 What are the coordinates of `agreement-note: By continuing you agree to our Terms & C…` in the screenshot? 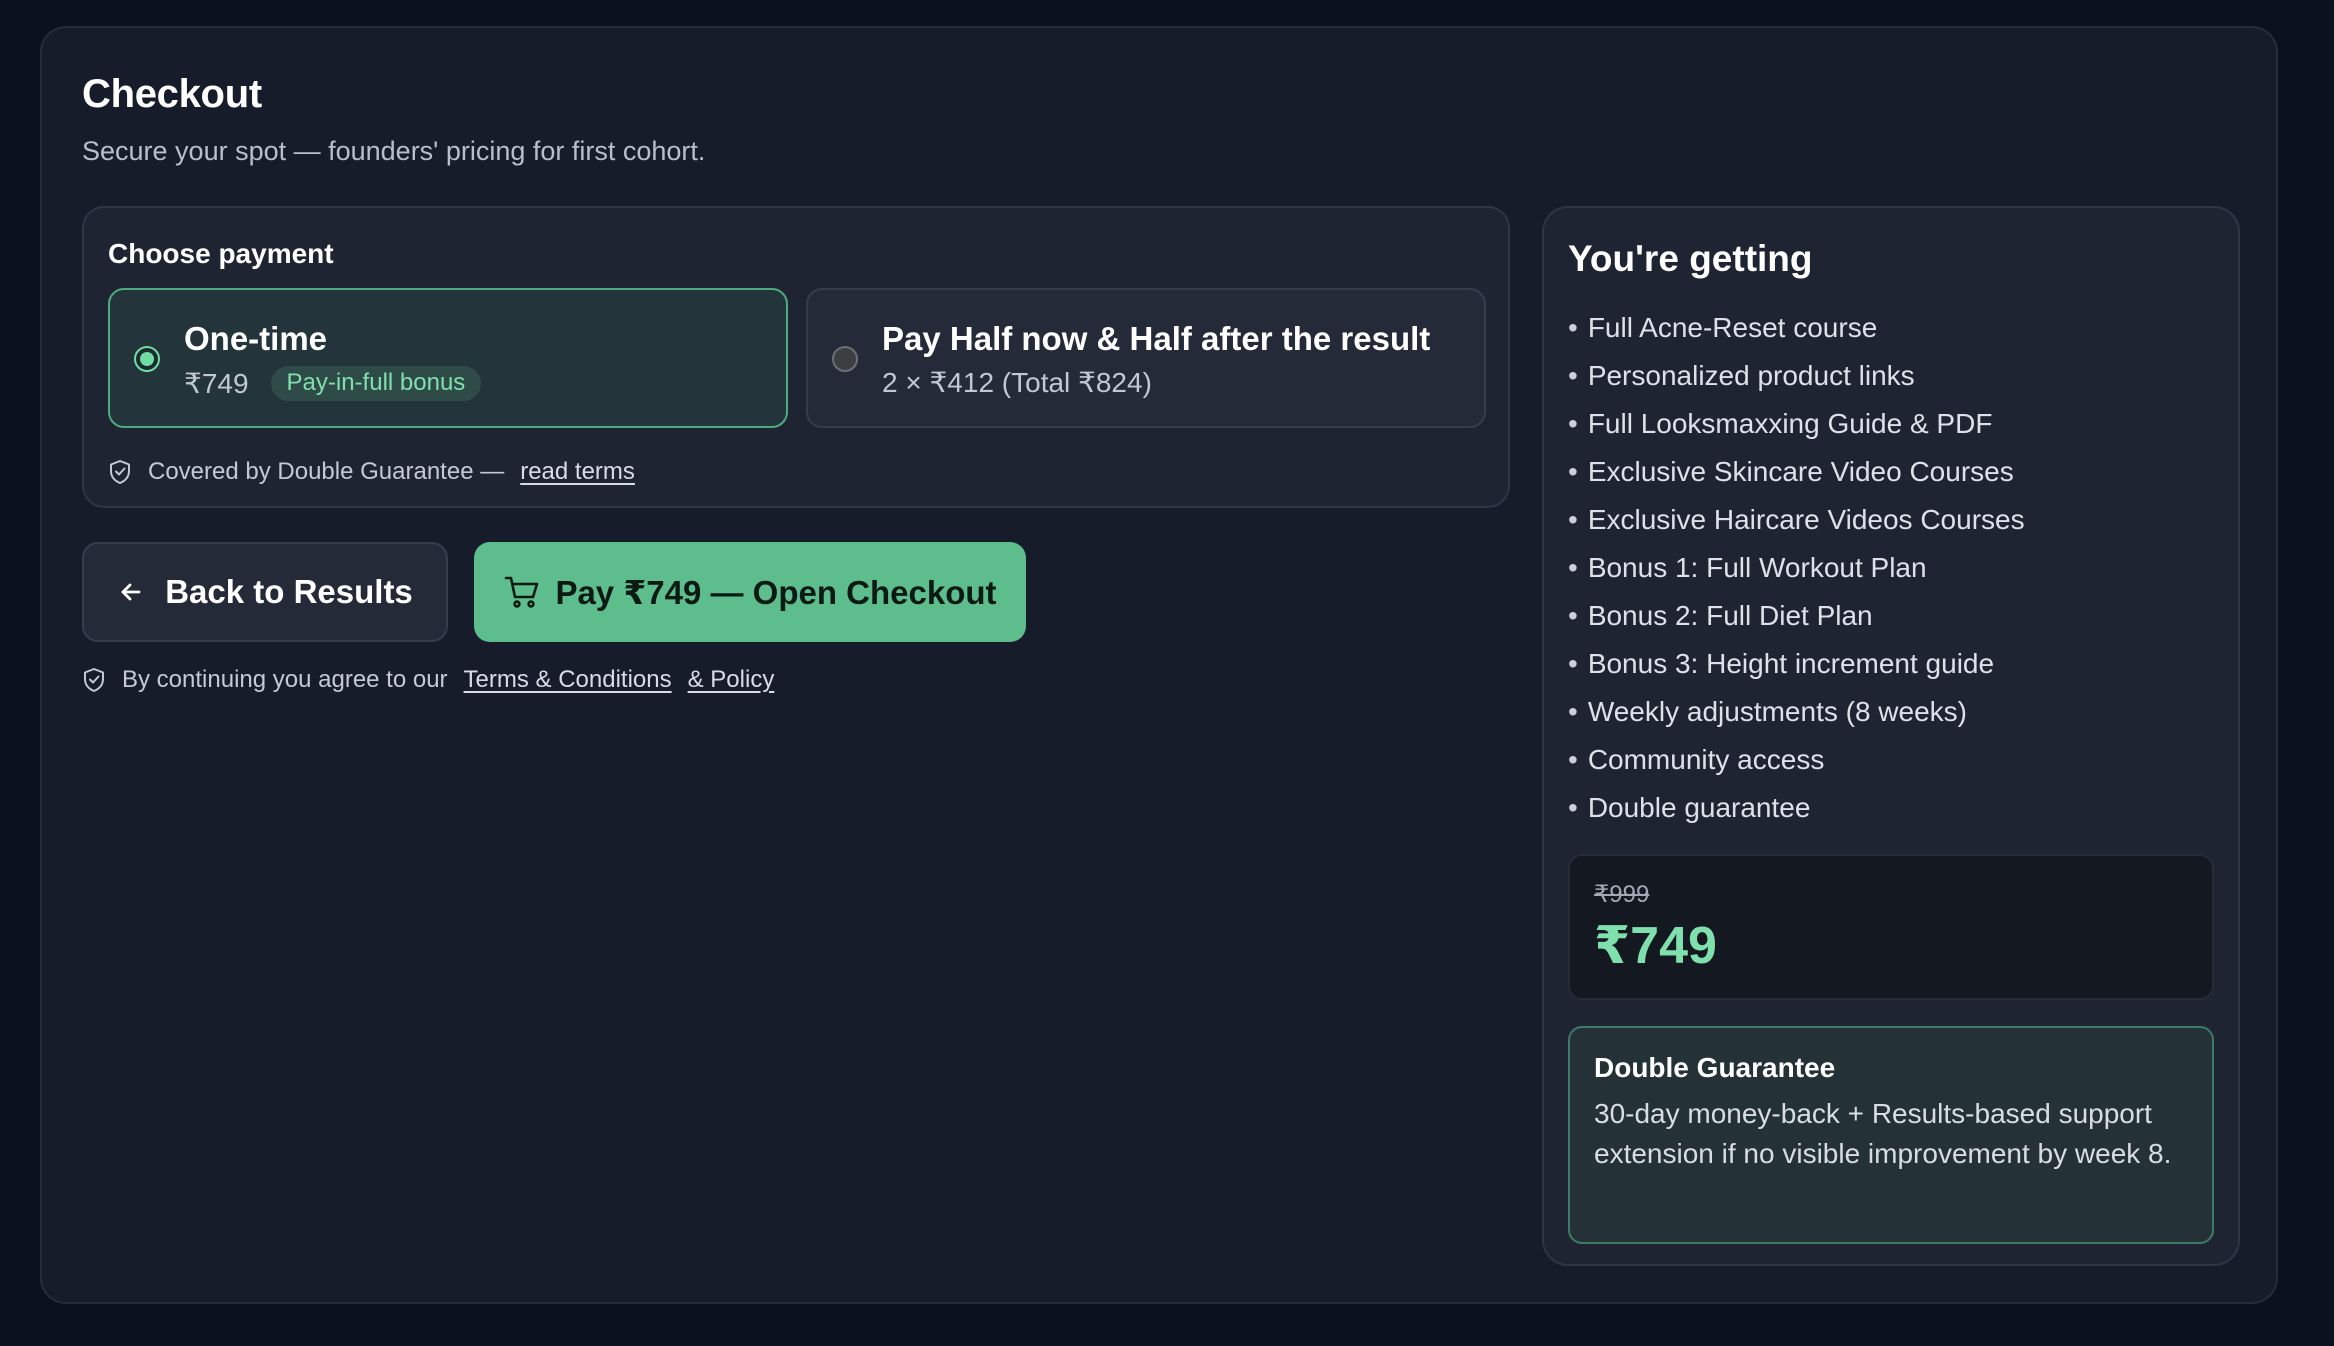 It's located at (428, 680).